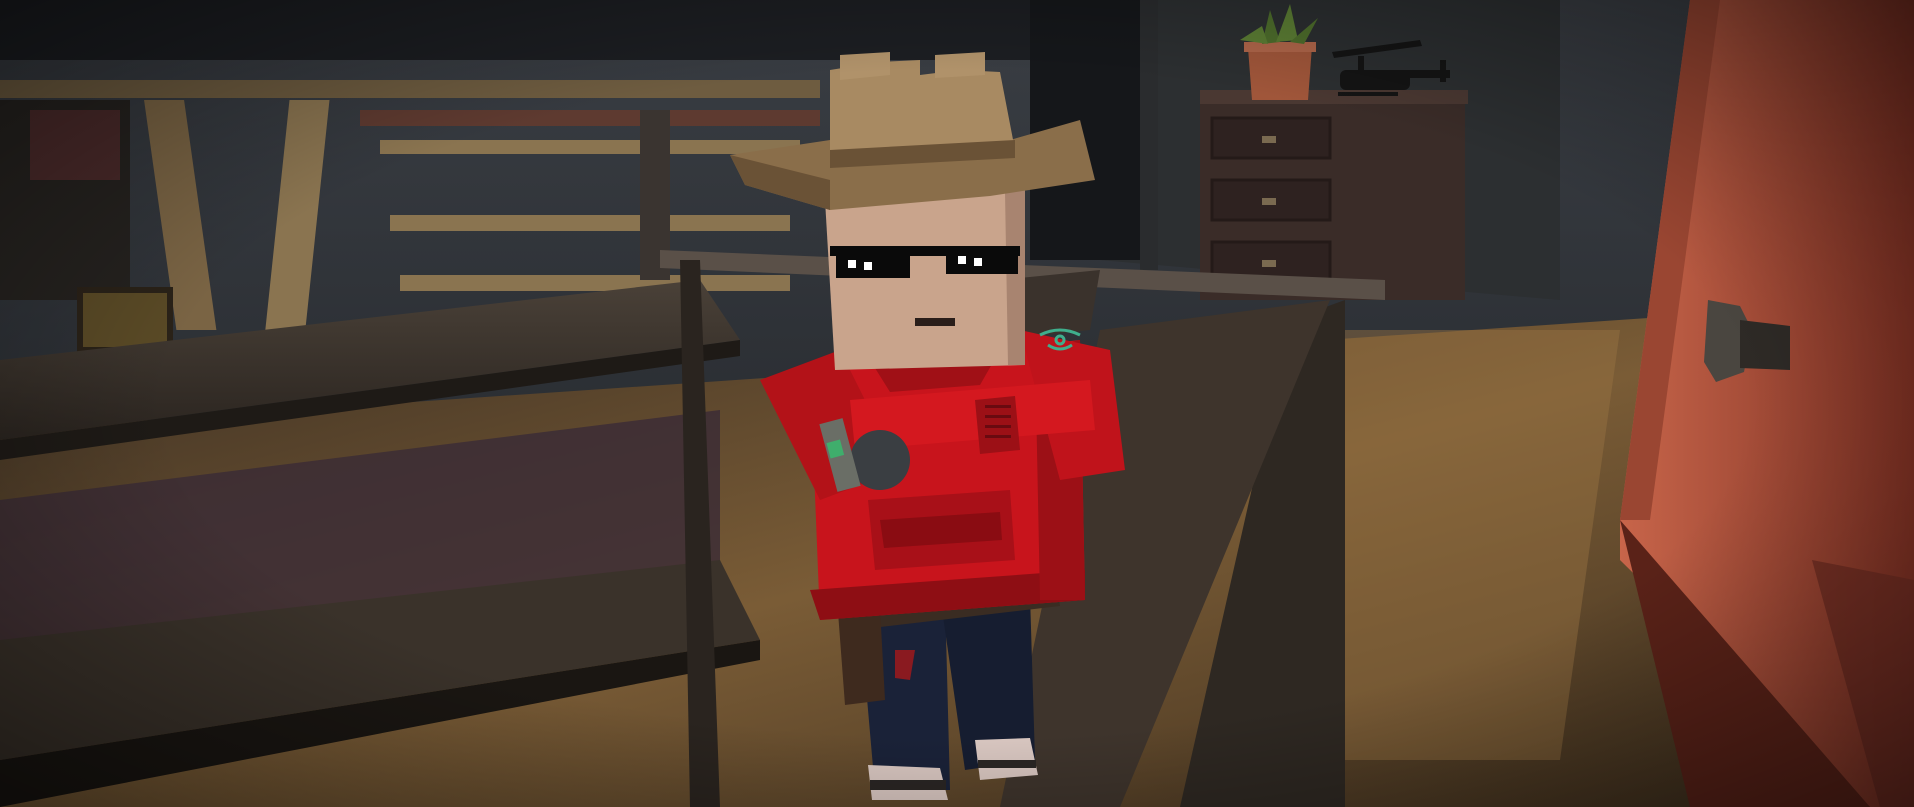 The height and width of the screenshot is (807, 1914). I want to click on character-head, so click(925, 280).